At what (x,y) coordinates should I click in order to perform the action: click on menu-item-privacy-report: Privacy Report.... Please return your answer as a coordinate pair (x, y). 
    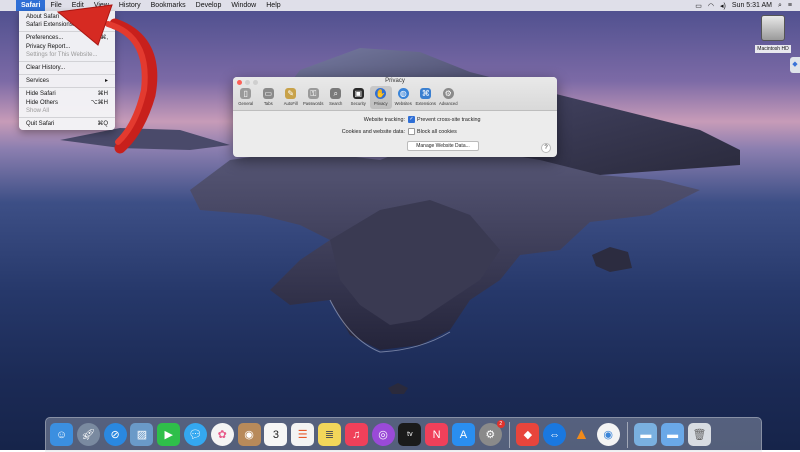
    Looking at the image, I should click on (67, 47).